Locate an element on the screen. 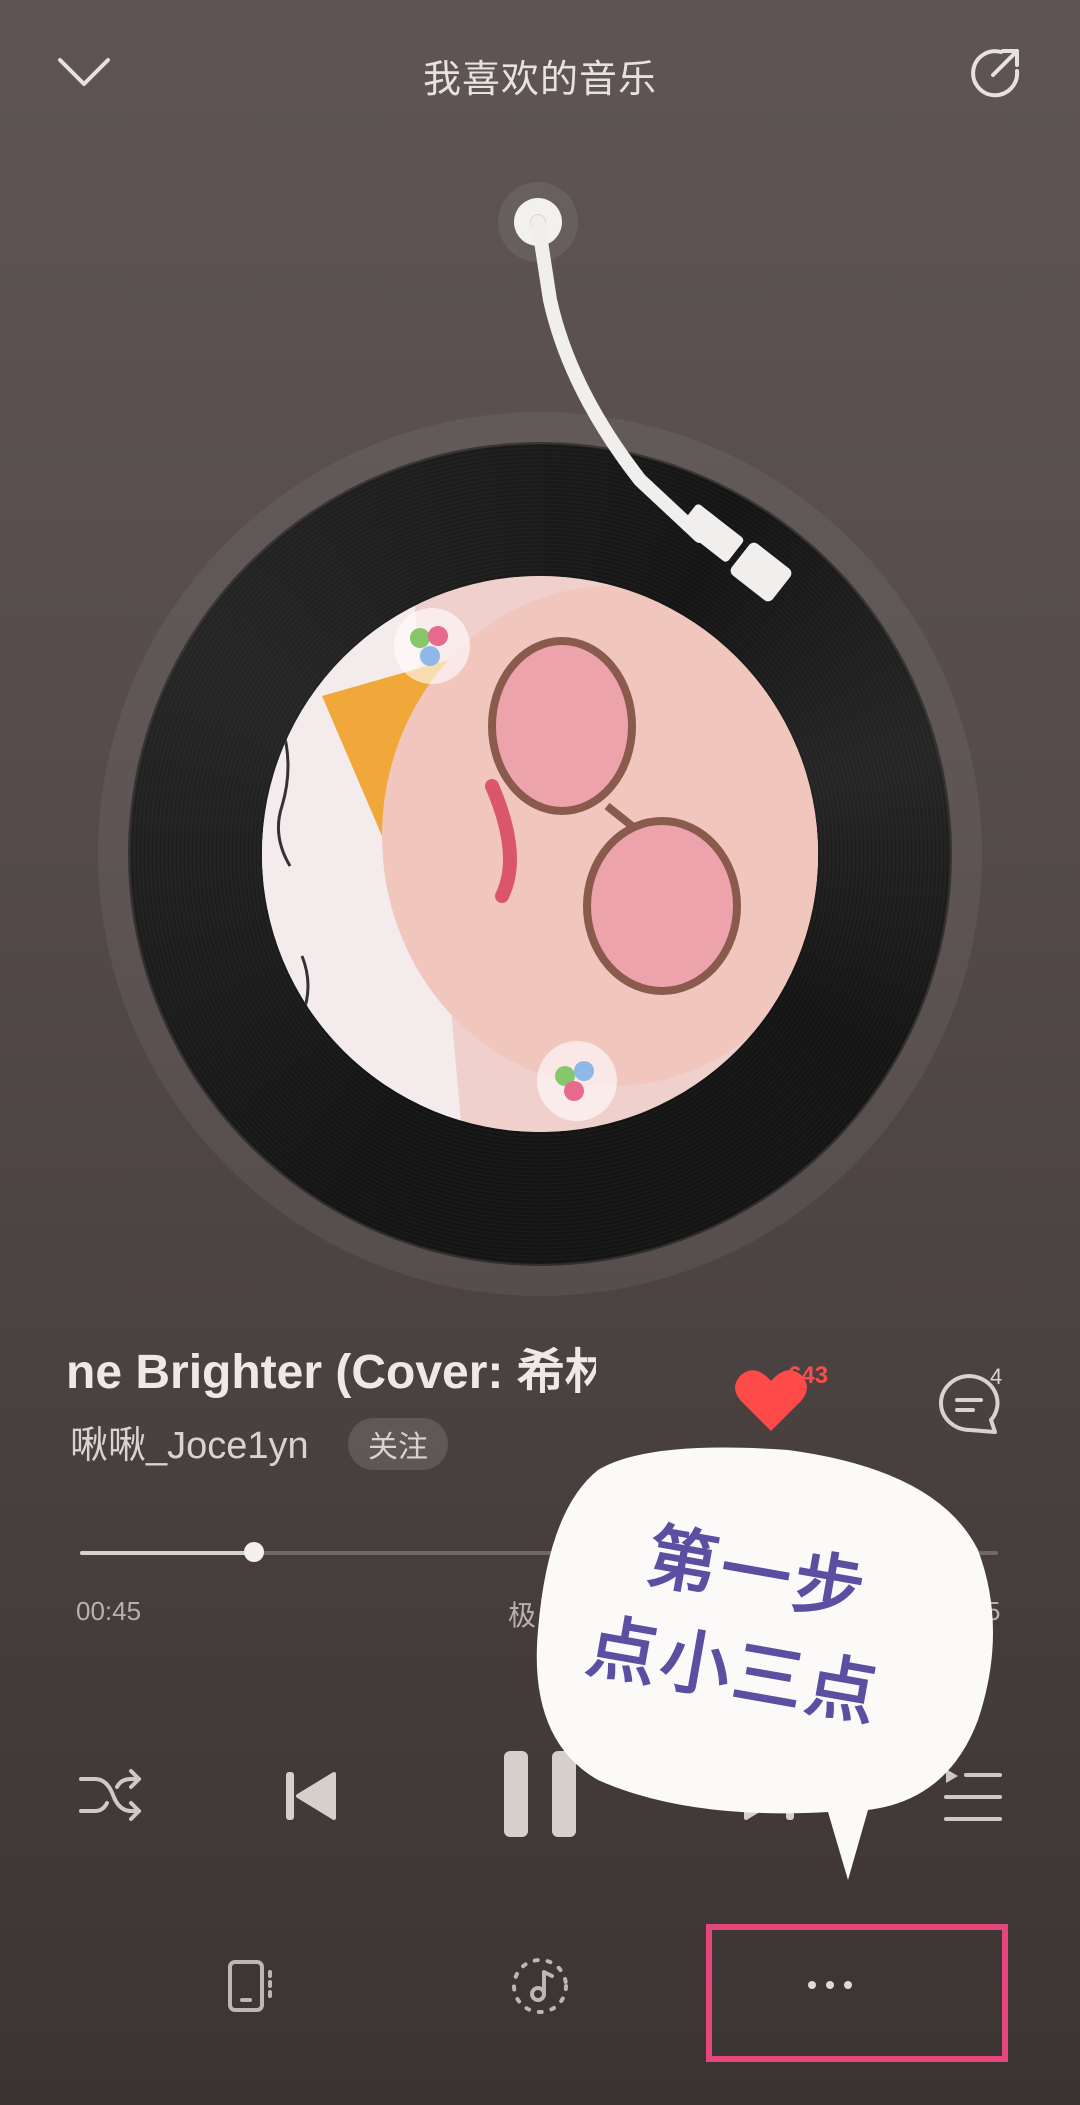 This screenshot has height=2105, width=1080. shuffle-button is located at coordinates (110, 1795).